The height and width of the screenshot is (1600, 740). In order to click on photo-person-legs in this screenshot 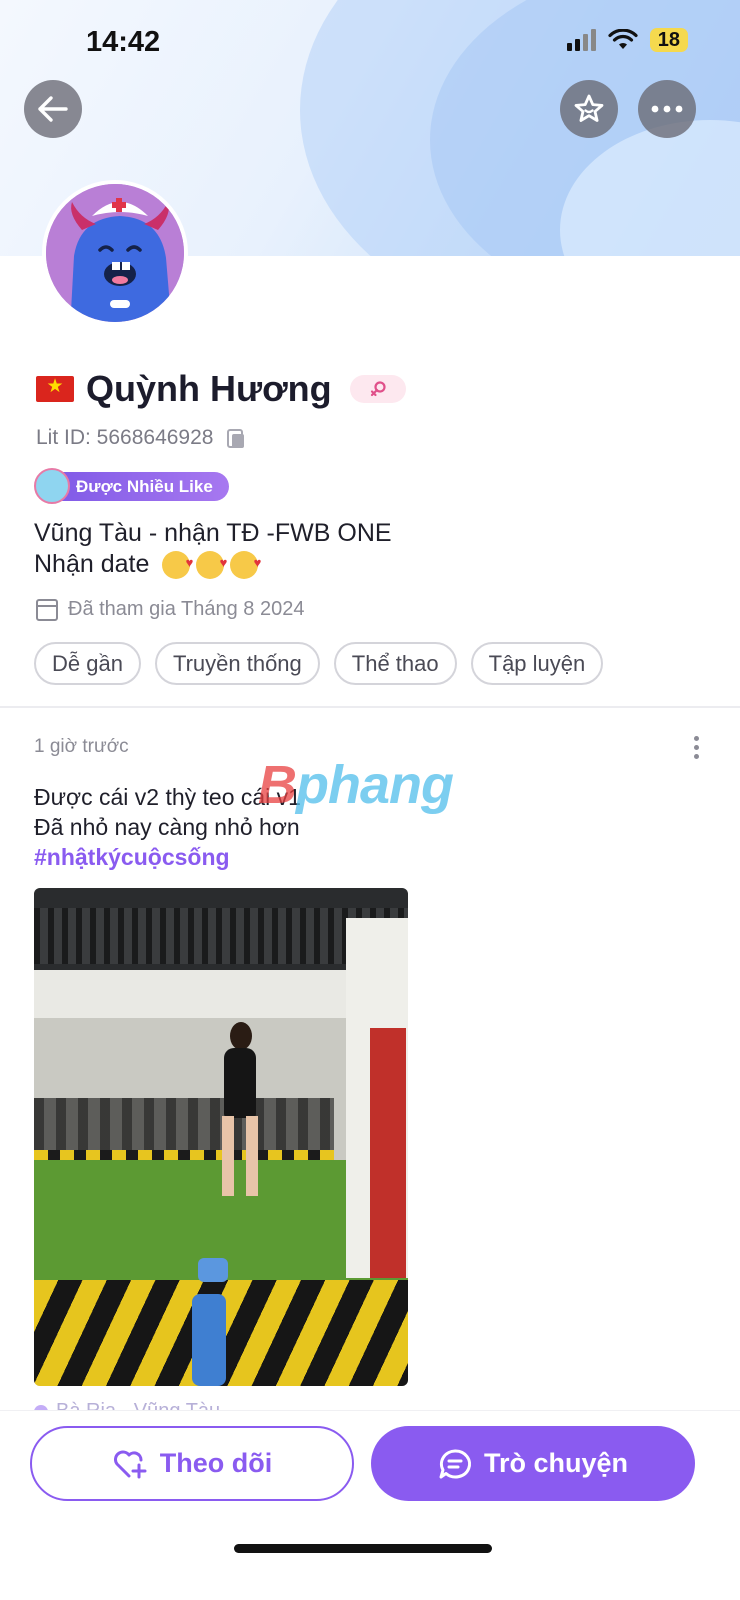, I will do `click(240, 1156)`.